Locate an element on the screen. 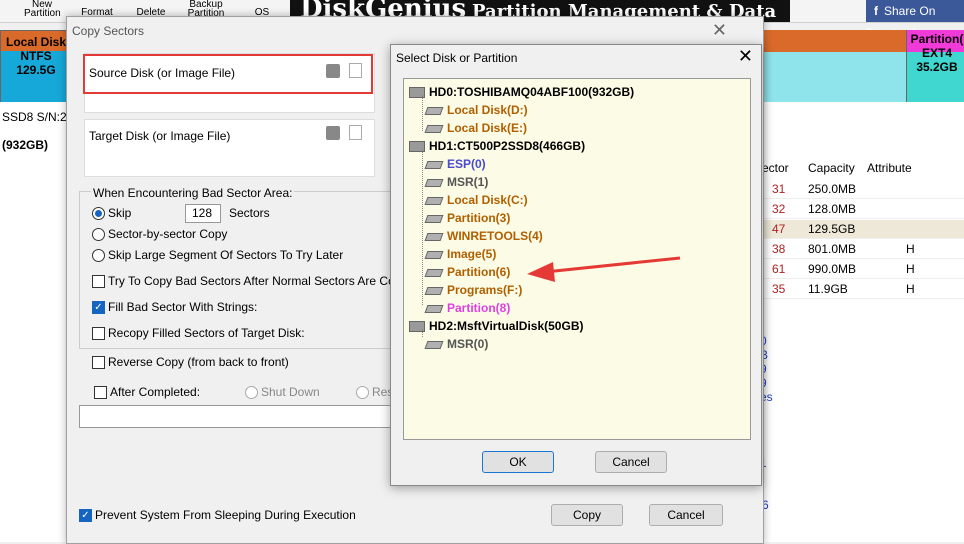 The image size is (964, 544). partition-tree-item: Image(5) is located at coordinates (460, 254).